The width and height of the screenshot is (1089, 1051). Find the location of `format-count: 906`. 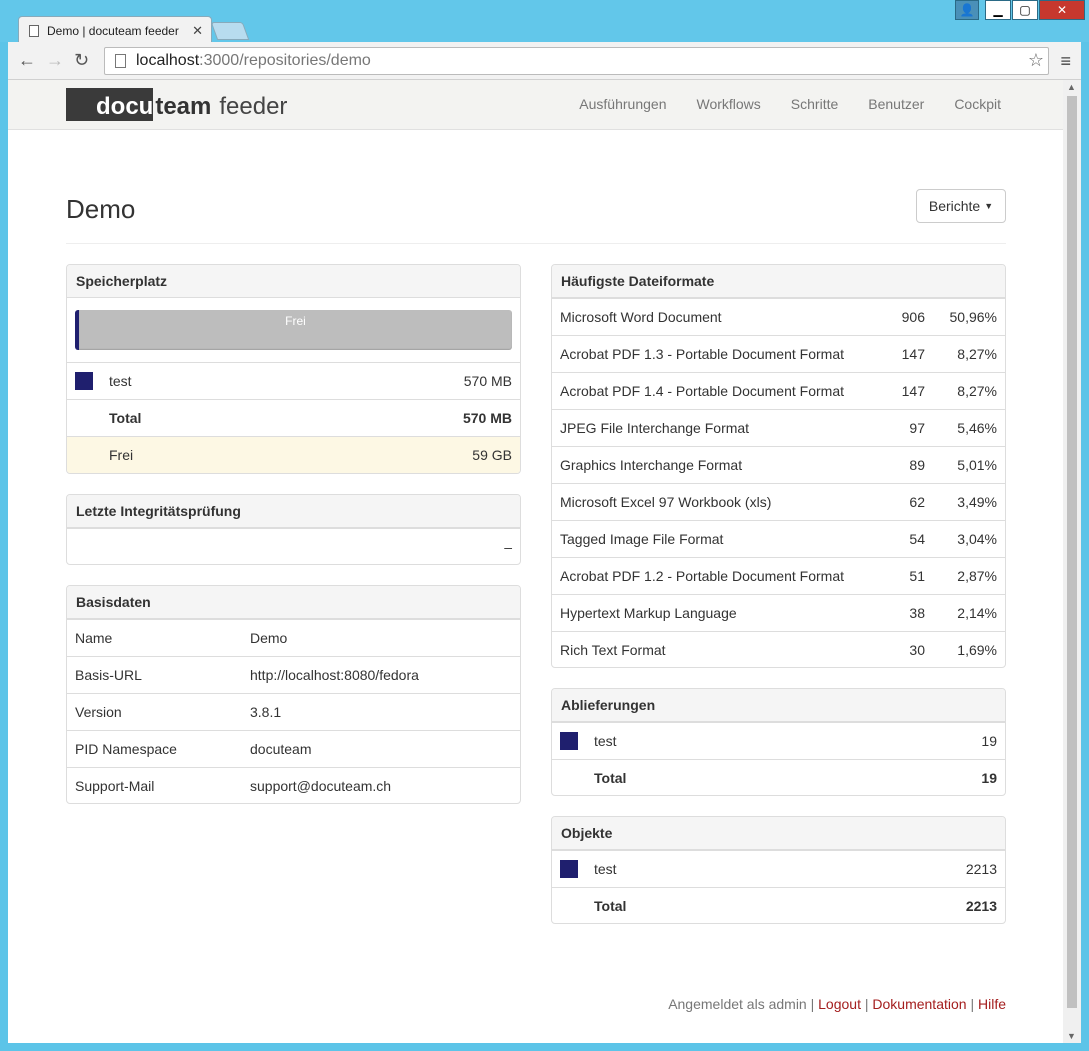

format-count: 906 is located at coordinates (913, 317).